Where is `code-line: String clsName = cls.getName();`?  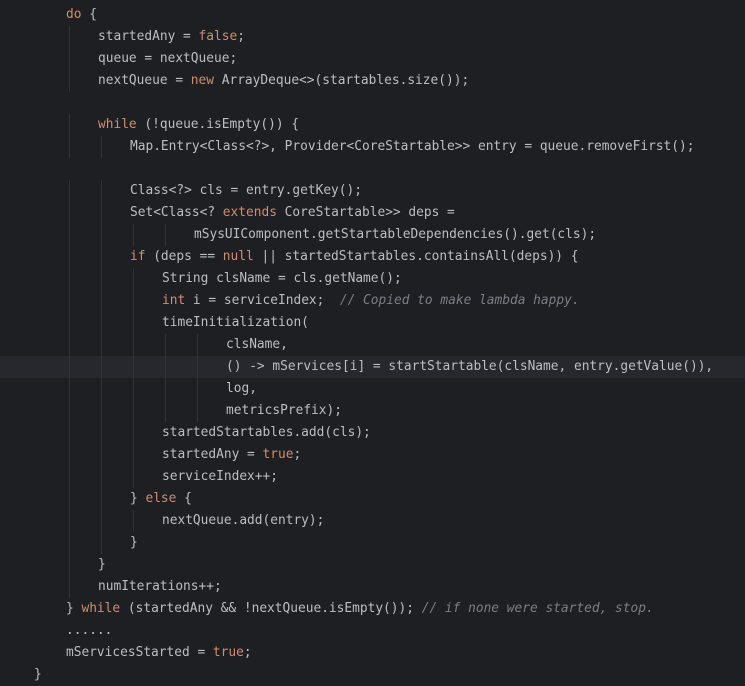 code-line: String clsName = cls.getName(); is located at coordinates (372, 279).